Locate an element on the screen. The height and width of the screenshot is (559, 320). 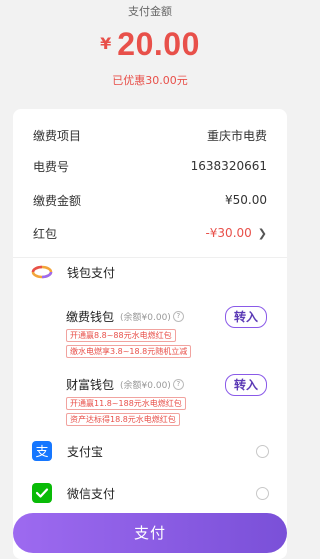
detail-key: 缴费金额 is located at coordinates (57, 200).